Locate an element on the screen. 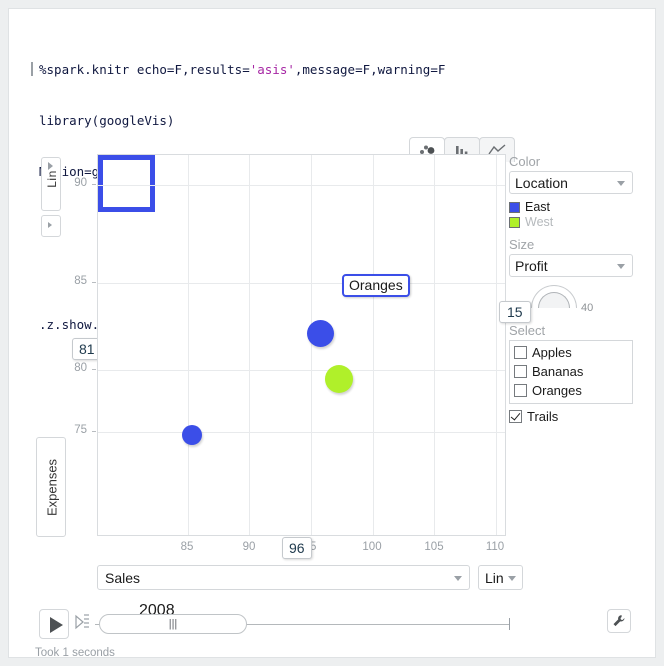  x-axis-scale-select: Lin is located at coordinates (500, 577).